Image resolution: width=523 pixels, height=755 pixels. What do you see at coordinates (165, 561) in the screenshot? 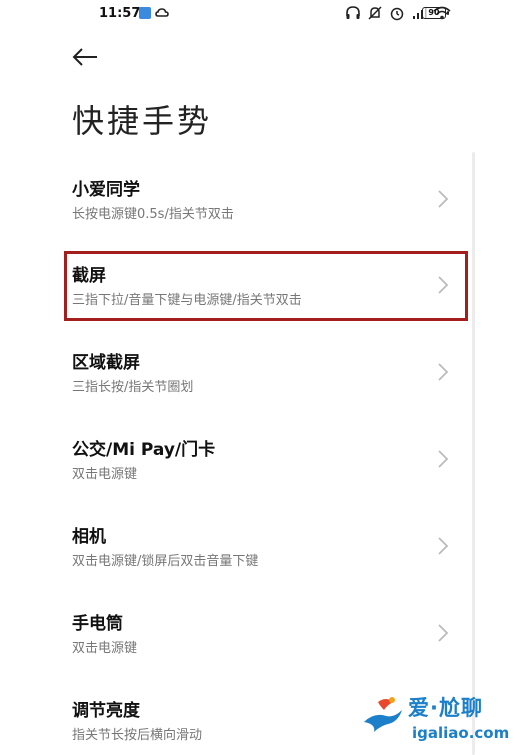
I see `item-description: 双击电源键/锁屏后双击音量下键` at bounding box center [165, 561].